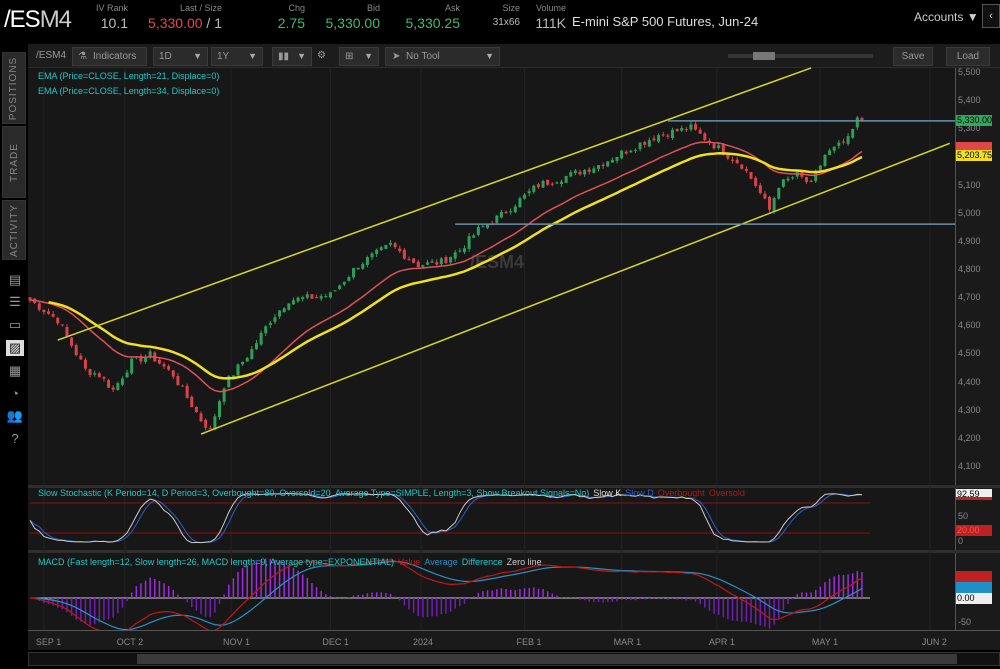 Image resolution: width=1000 pixels, height=669 pixels. I want to click on price-axis-label: 4,200, so click(969, 437).